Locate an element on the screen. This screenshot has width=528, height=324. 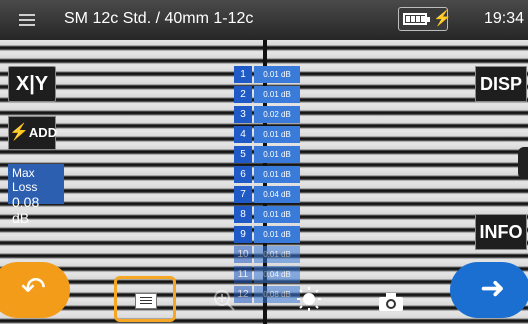
loss-row: 3 0.02 dB is located at coordinates (268, 114).